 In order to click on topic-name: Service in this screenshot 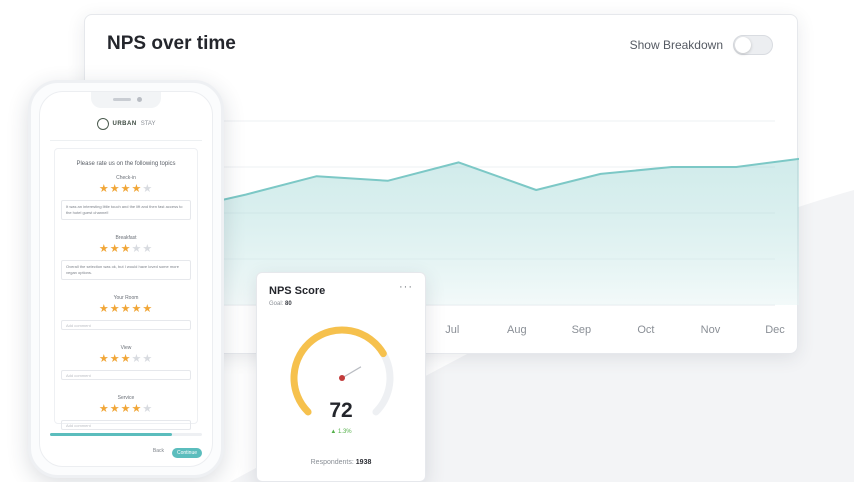, I will do `click(126, 398)`.